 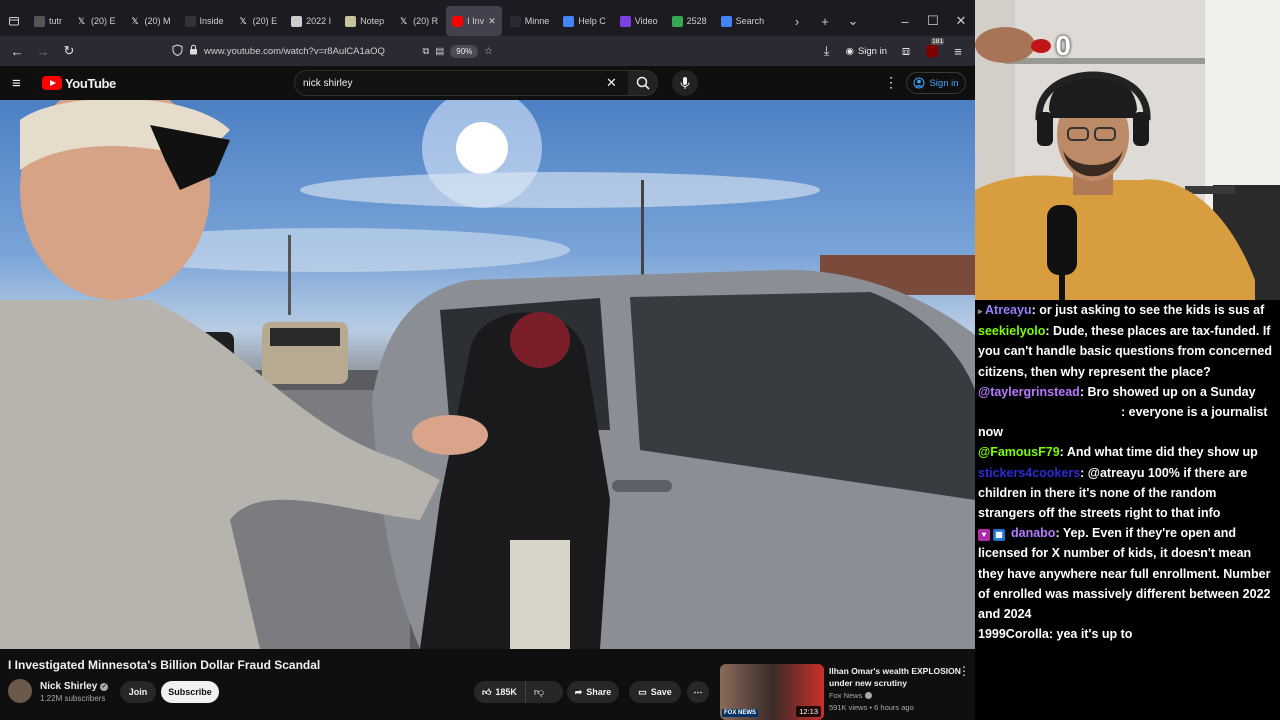 I want to click on verified-check-icon: ✓, so click(x=104, y=686).